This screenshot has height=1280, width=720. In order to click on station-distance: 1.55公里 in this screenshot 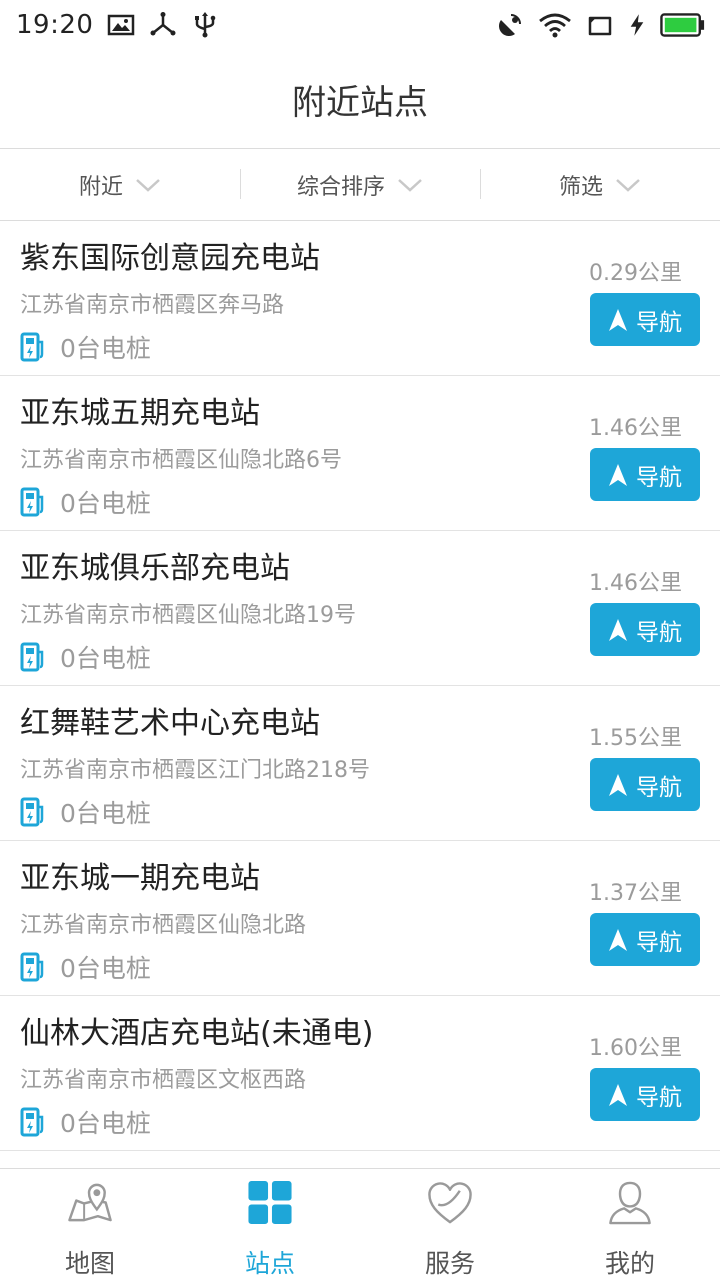, I will do `click(635, 738)`.